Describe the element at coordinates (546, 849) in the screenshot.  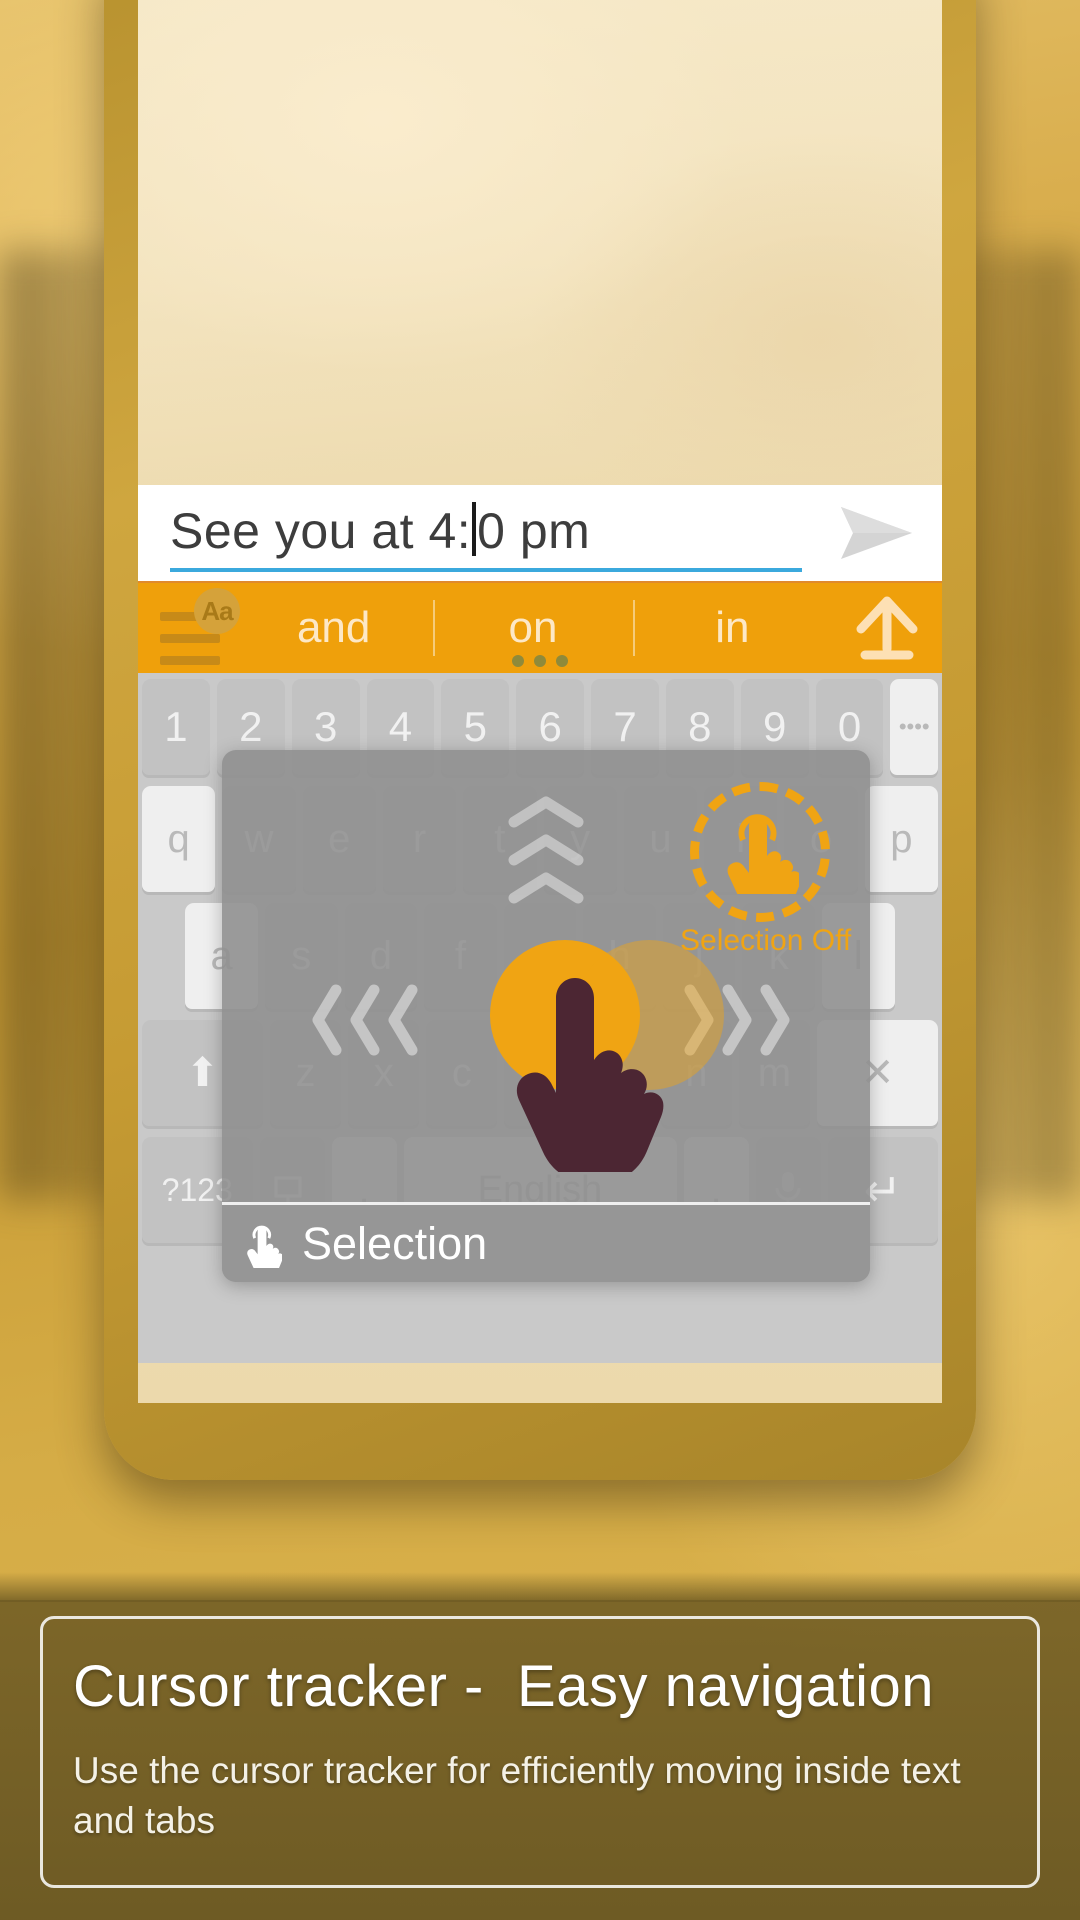
I see `up-chevrons-icon` at that location.